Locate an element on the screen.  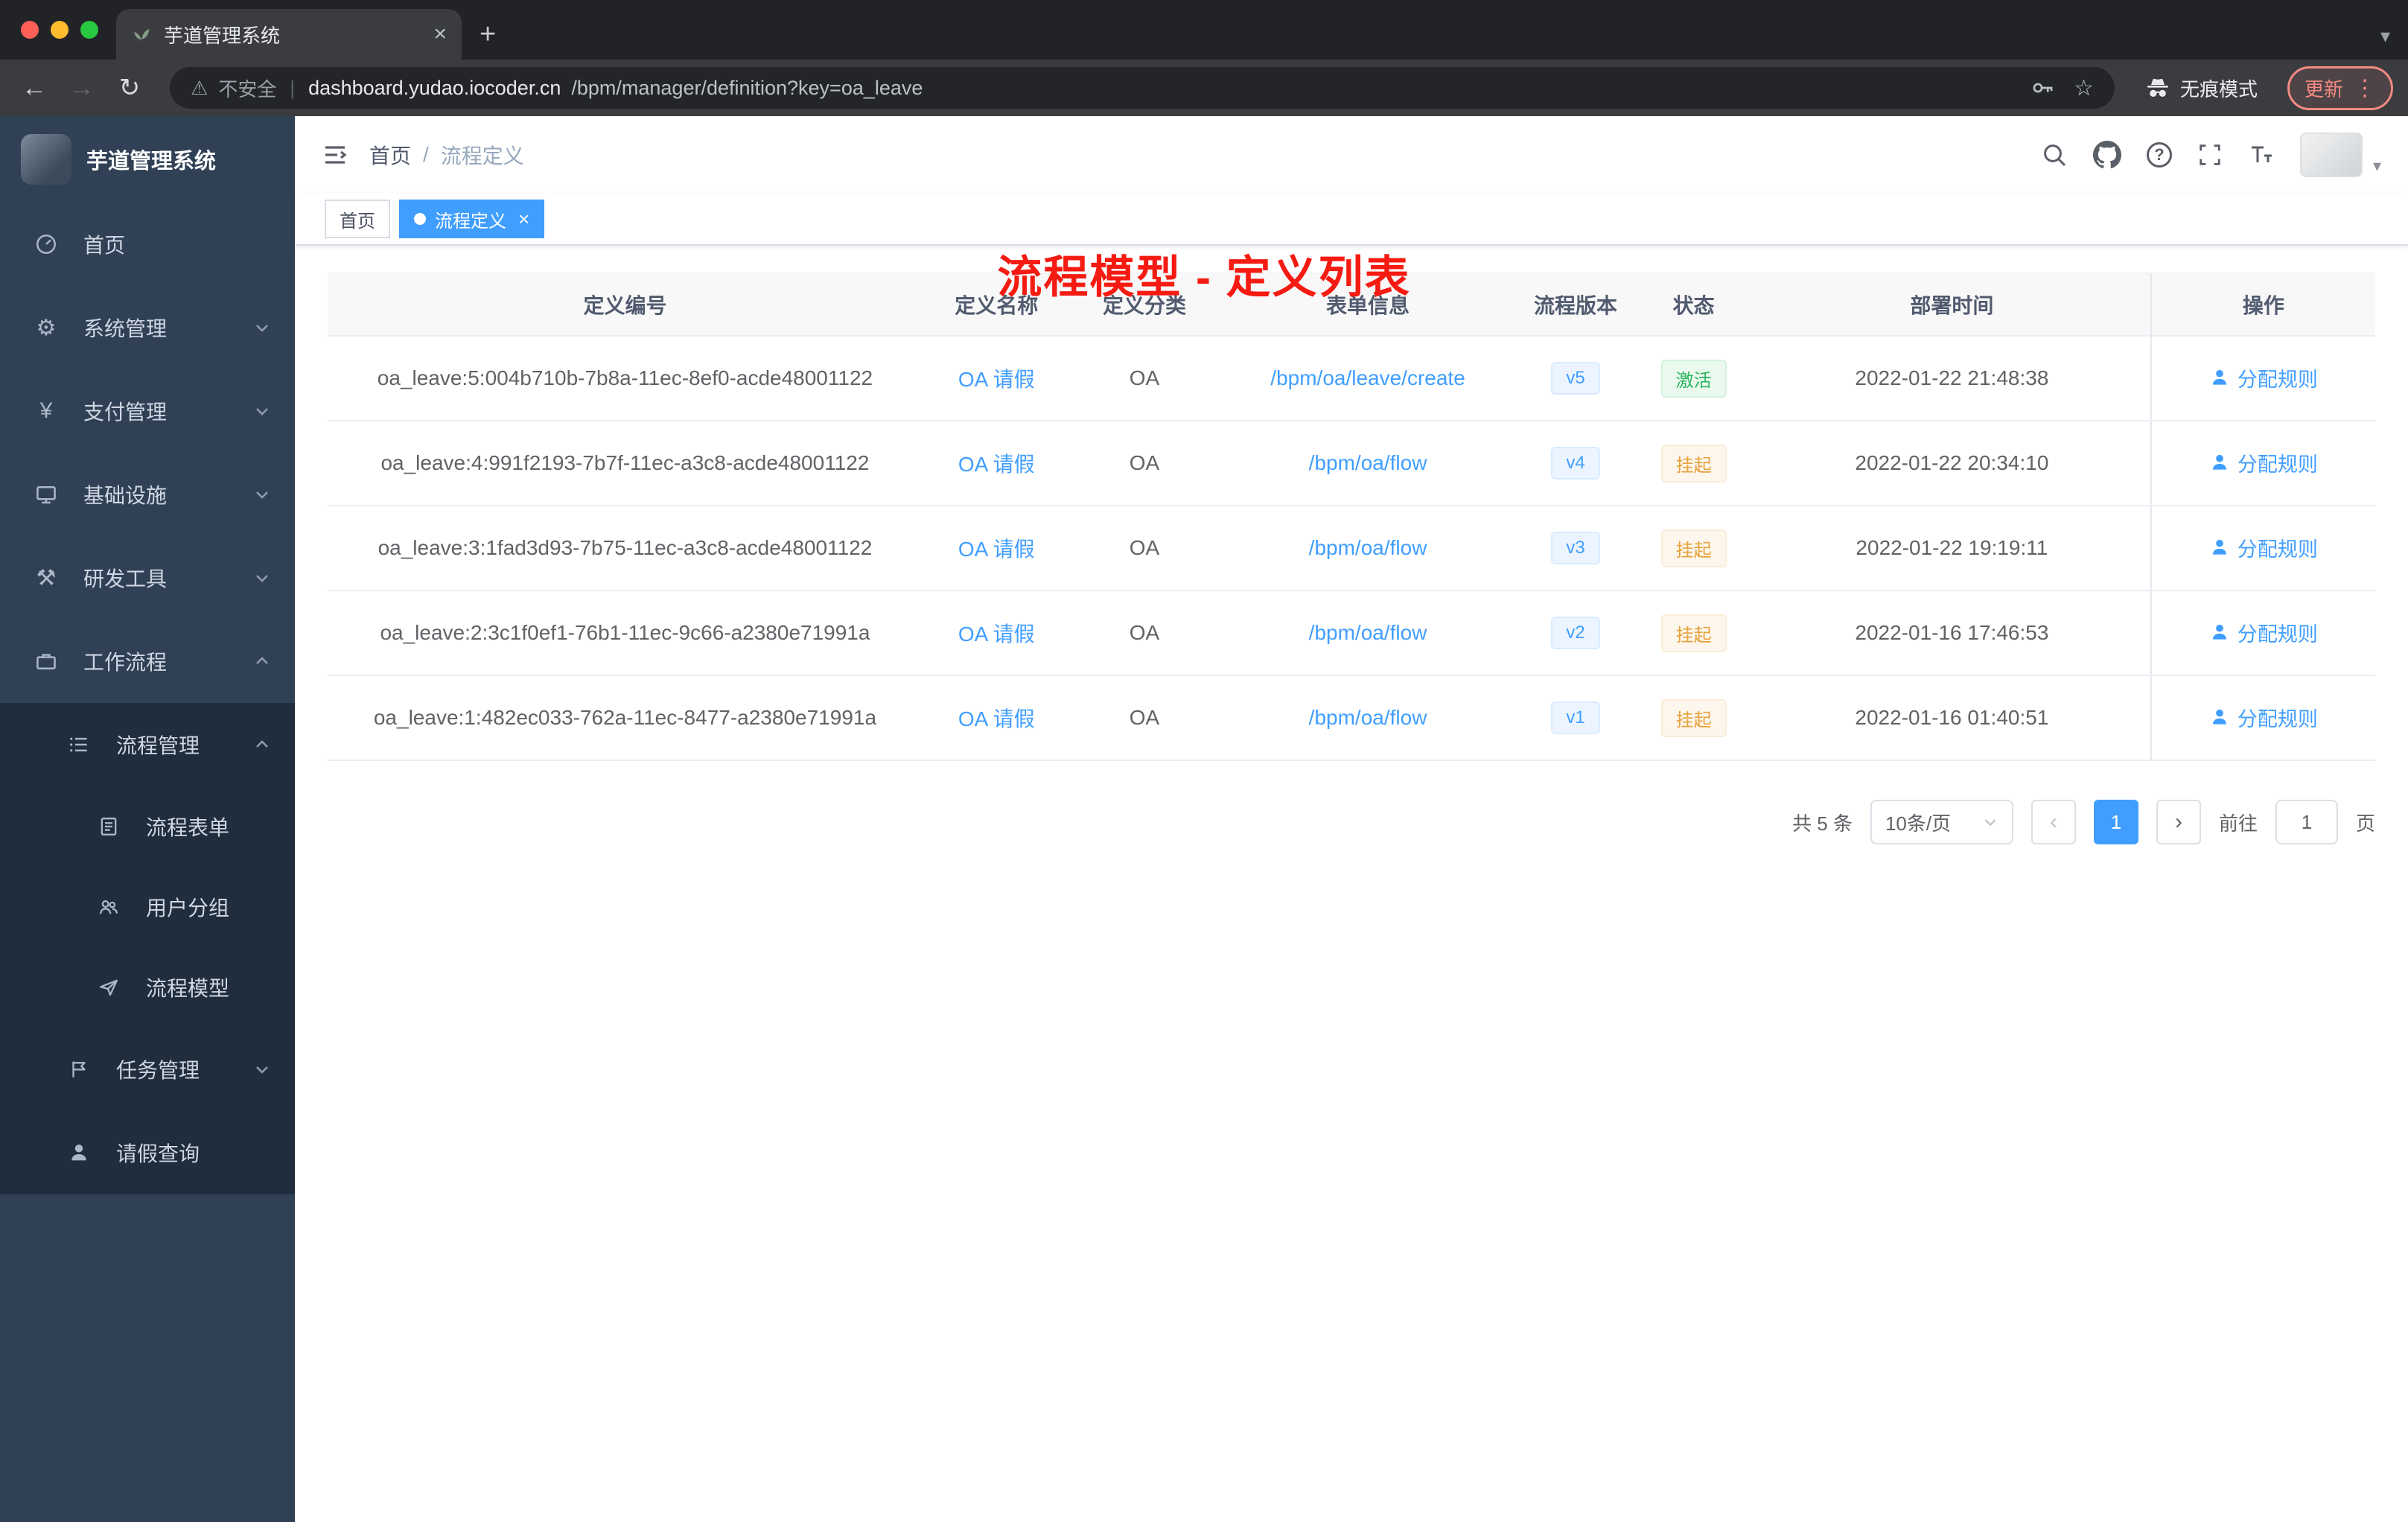
tag-close-icon: × is located at coordinates (523, 219).